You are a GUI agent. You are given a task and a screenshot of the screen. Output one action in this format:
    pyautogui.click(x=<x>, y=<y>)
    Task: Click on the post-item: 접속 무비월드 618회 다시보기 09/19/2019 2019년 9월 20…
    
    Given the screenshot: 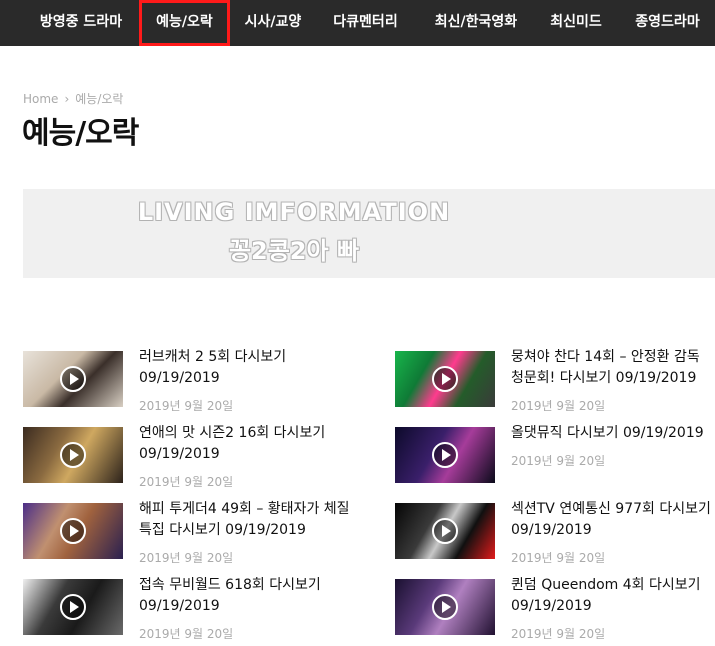 What is the action you would take?
    pyautogui.click(x=188, y=610)
    